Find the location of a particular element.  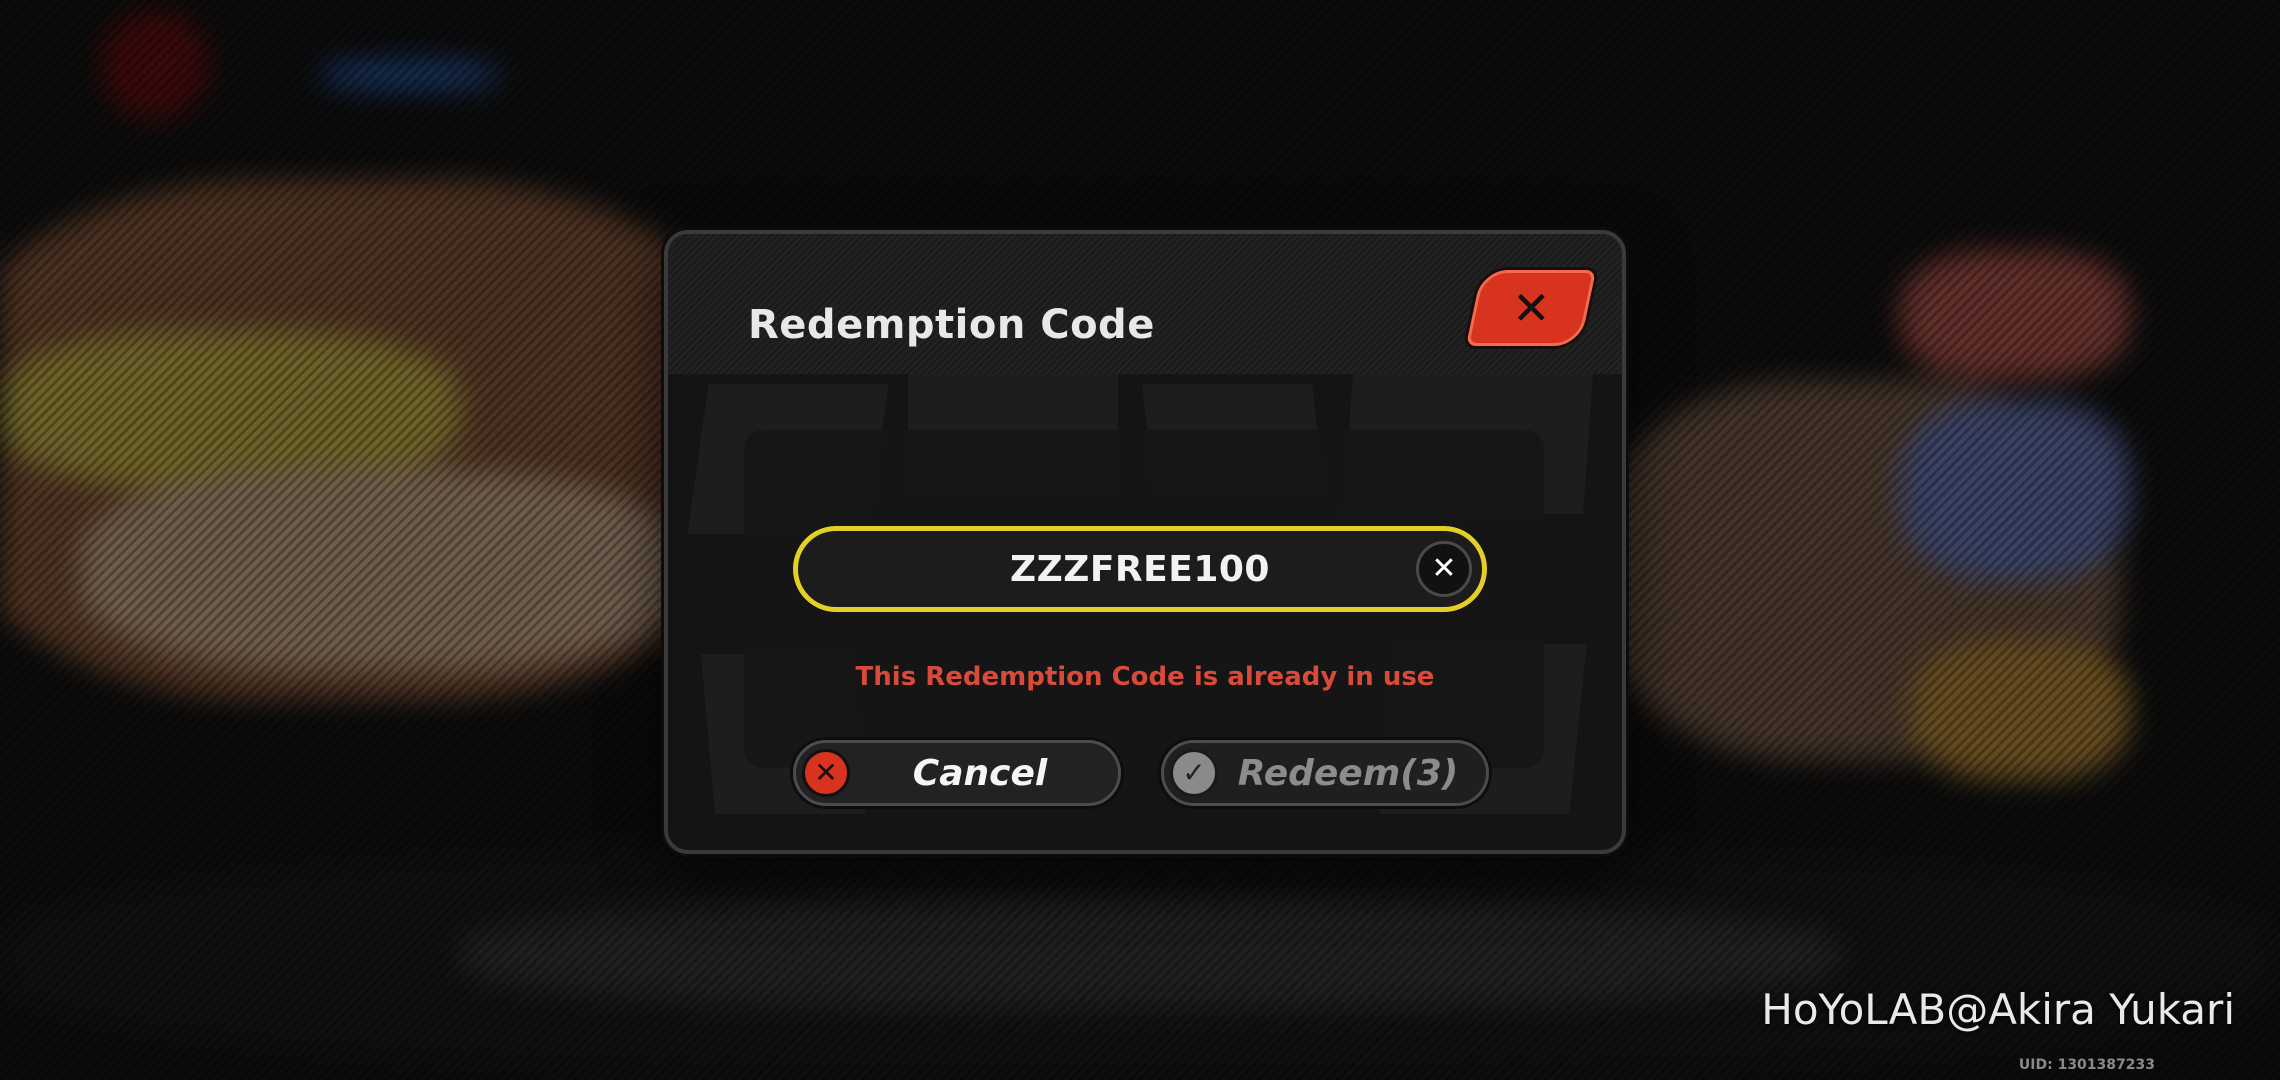

close-button: ✕ is located at coordinates (1531, 308).